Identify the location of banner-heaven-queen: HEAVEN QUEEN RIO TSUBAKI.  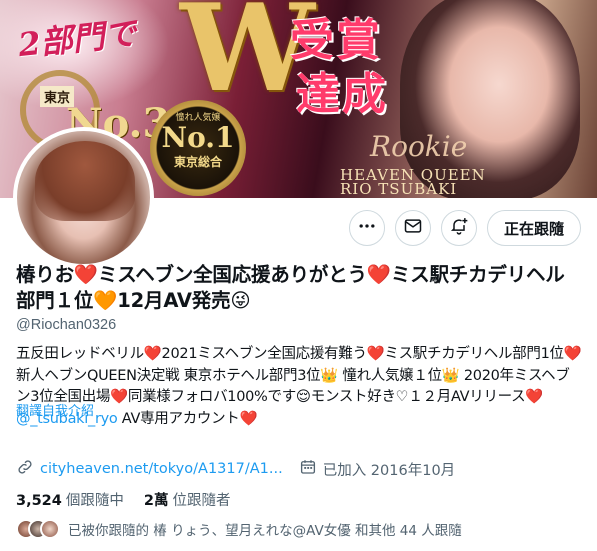
(413, 183).